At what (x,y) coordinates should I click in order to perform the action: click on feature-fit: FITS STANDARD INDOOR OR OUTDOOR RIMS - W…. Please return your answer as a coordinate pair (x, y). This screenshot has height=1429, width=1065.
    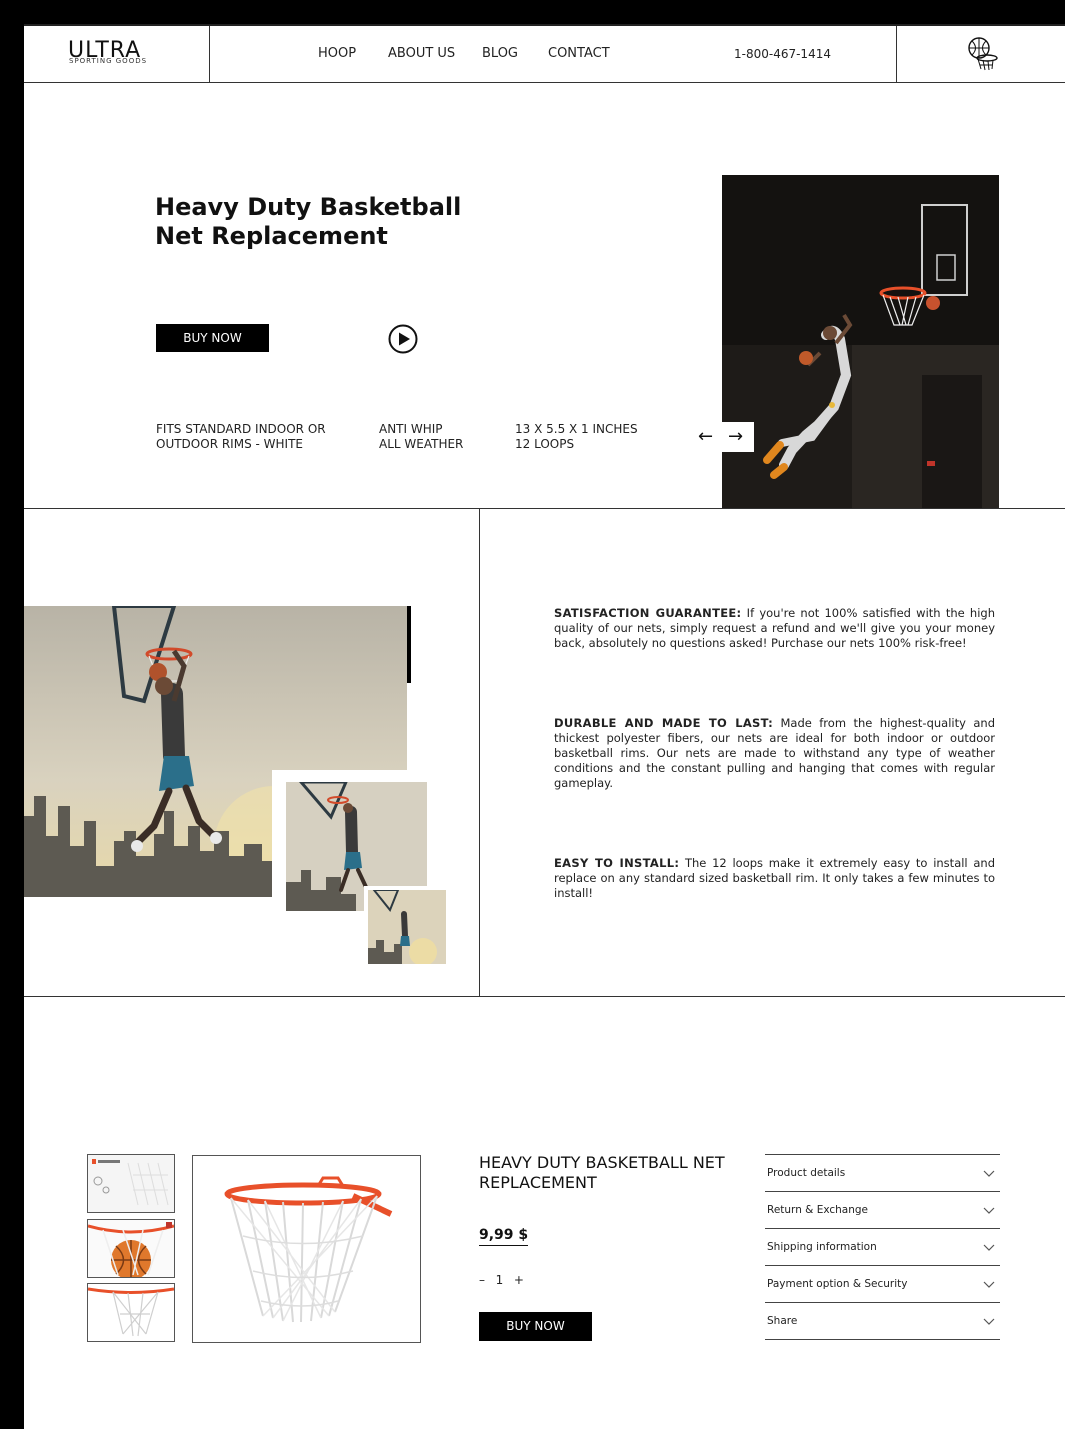
    Looking at the image, I should click on (241, 436).